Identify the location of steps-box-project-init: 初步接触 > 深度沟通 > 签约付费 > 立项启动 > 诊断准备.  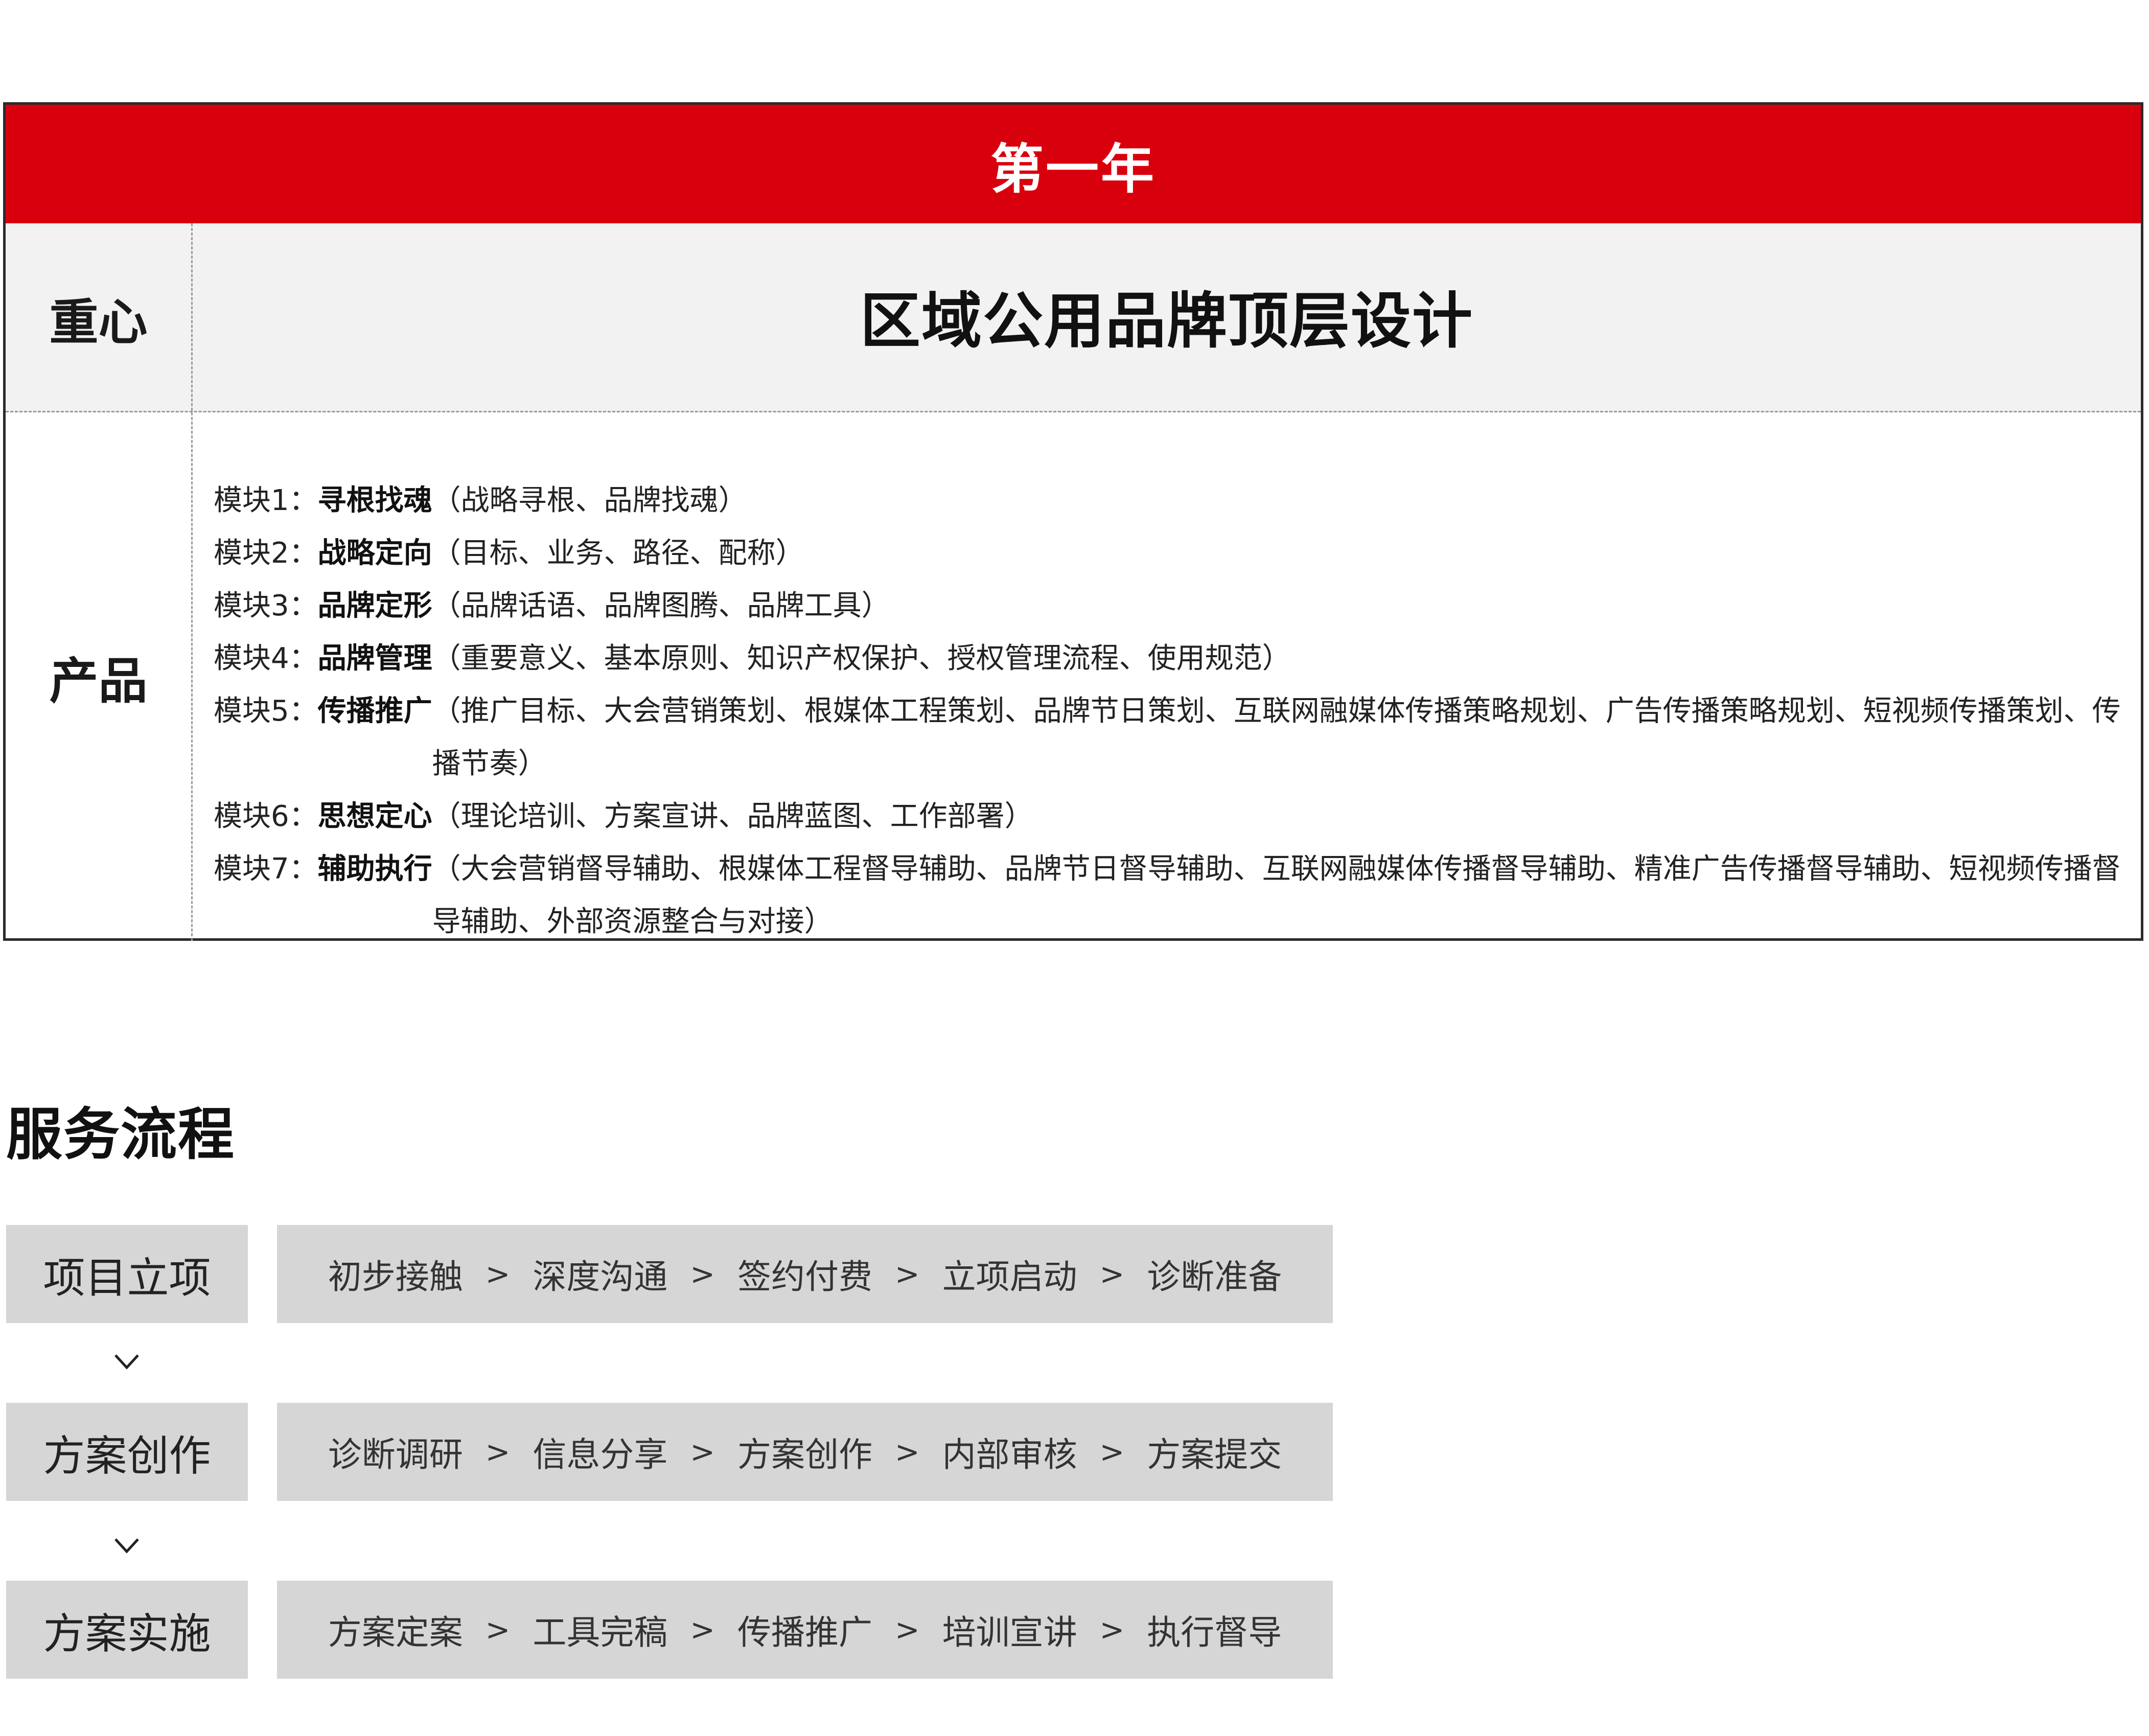
(805, 1274).